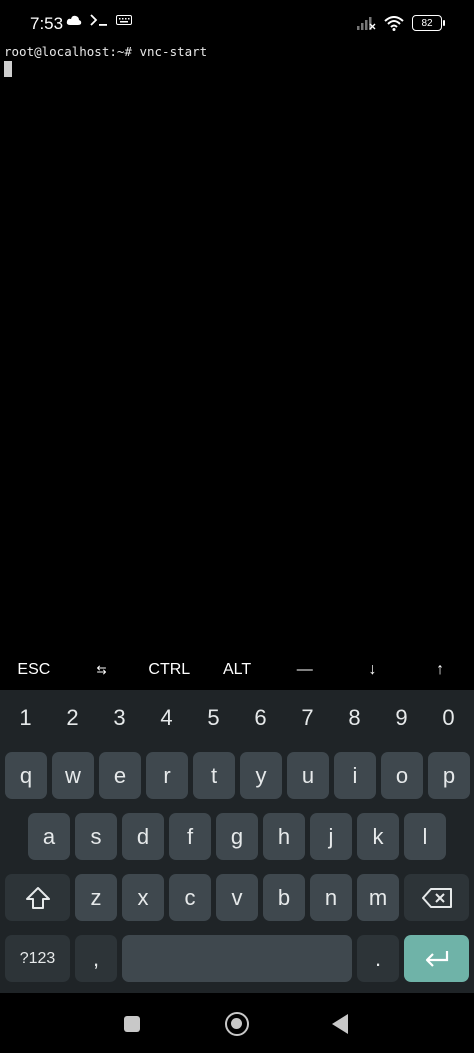 The width and height of the screenshot is (474, 1053). Describe the element at coordinates (34, 670) in the screenshot. I see `extra-key-esc: ESC` at that location.